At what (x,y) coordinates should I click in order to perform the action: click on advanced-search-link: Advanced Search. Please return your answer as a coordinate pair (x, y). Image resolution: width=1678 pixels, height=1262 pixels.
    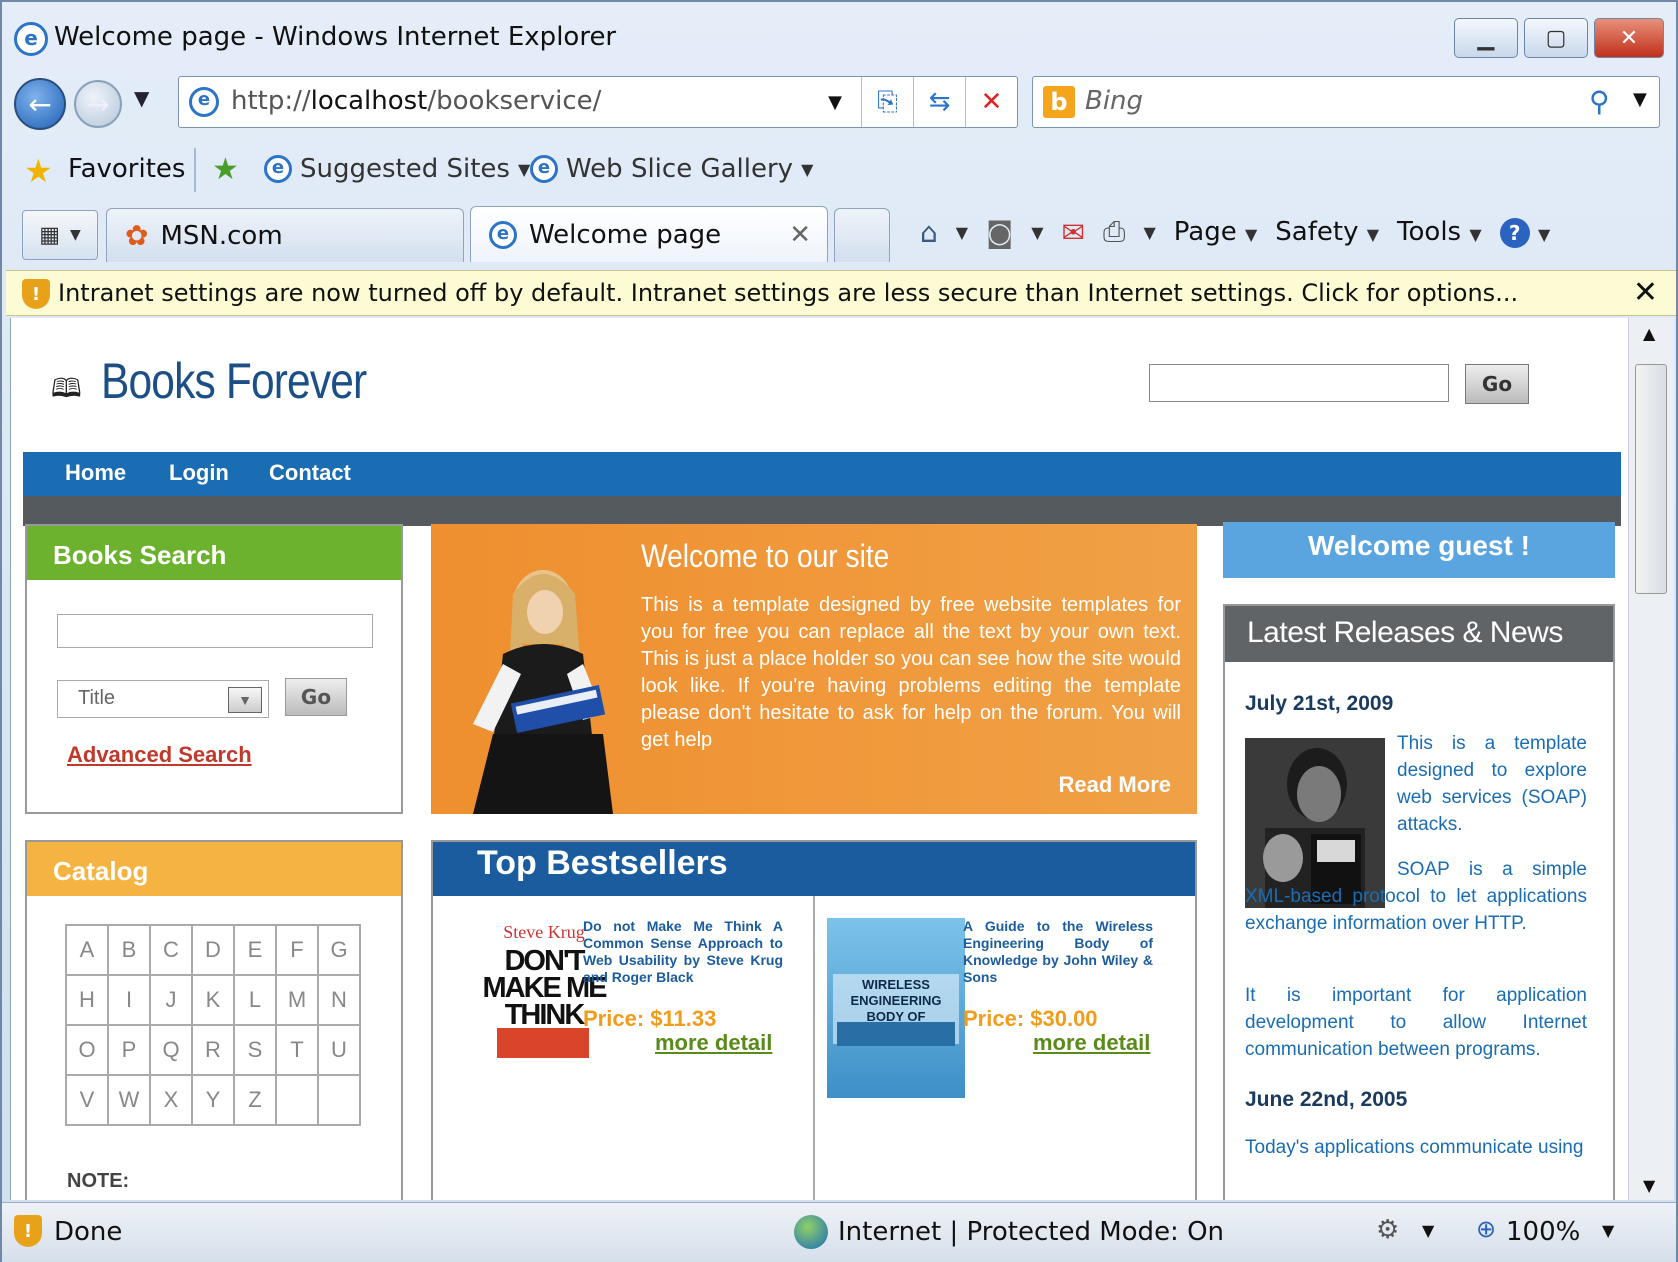
    Looking at the image, I should click on (159, 755).